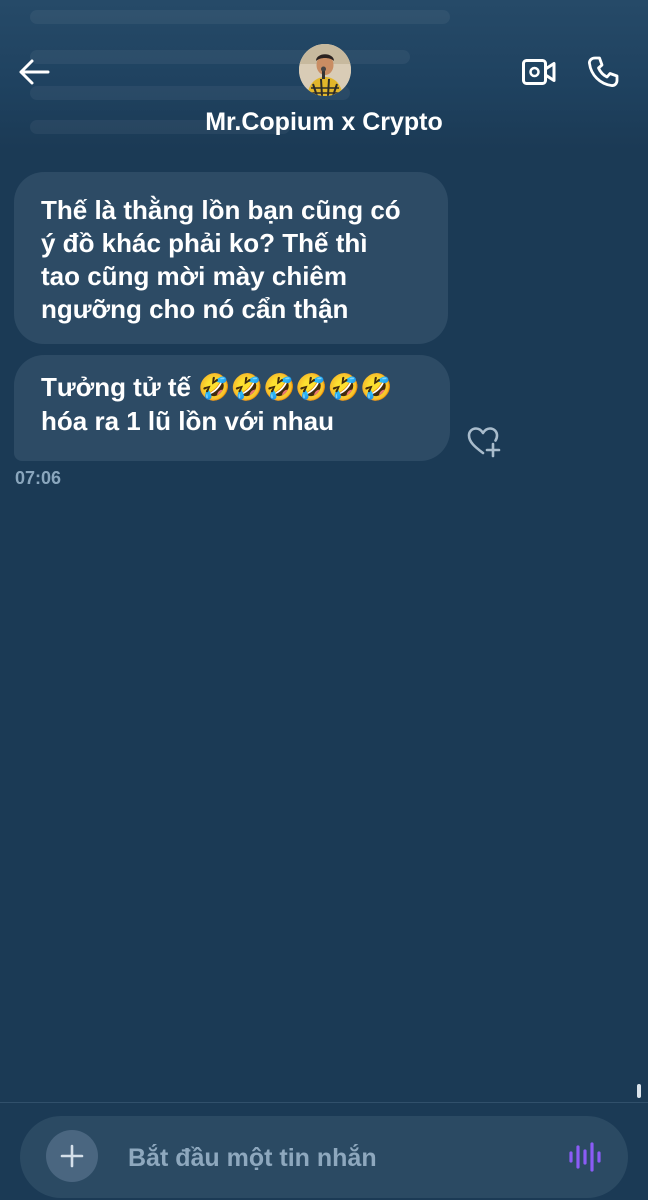 The width and height of the screenshot is (648, 1200). What do you see at coordinates (324, 122) in the screenshot?
I see `contact-name: Mr.Copium x Crypto` at bounding box center [324, 122].